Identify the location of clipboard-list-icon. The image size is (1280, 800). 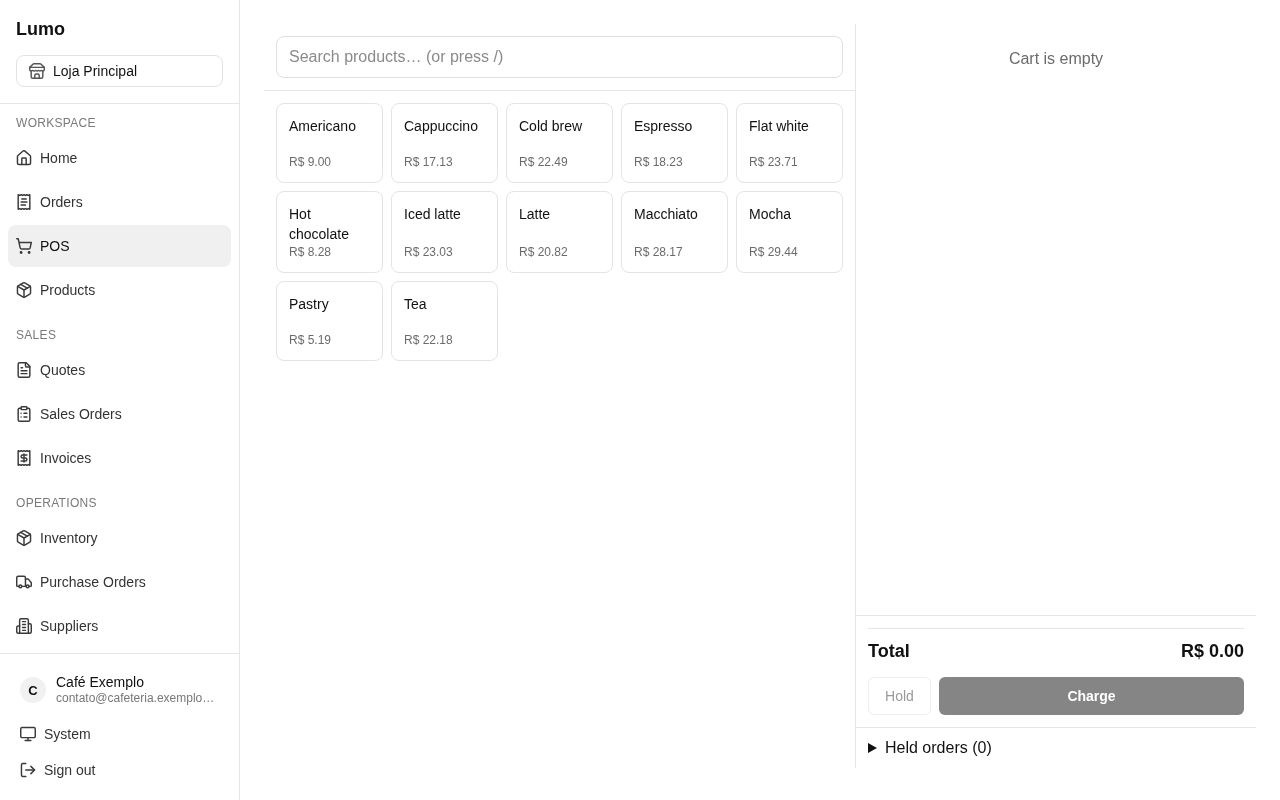
(24, 414).